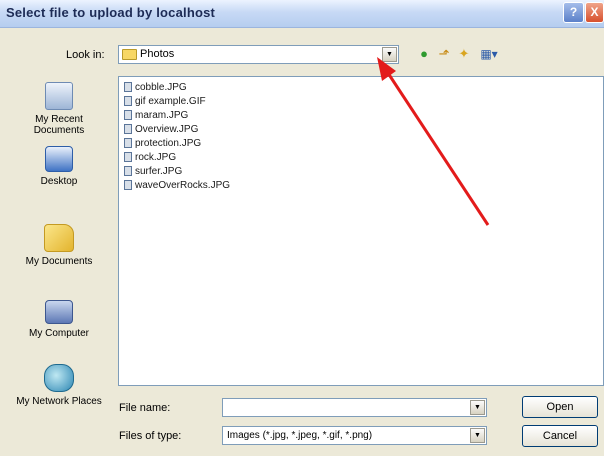 Image resolution: width=604 pixels, height=456 pixels. What do you see at coordinates (437, 147) in the screenshot?
I see `arrow-shaft` at bounding box center [437, 147].